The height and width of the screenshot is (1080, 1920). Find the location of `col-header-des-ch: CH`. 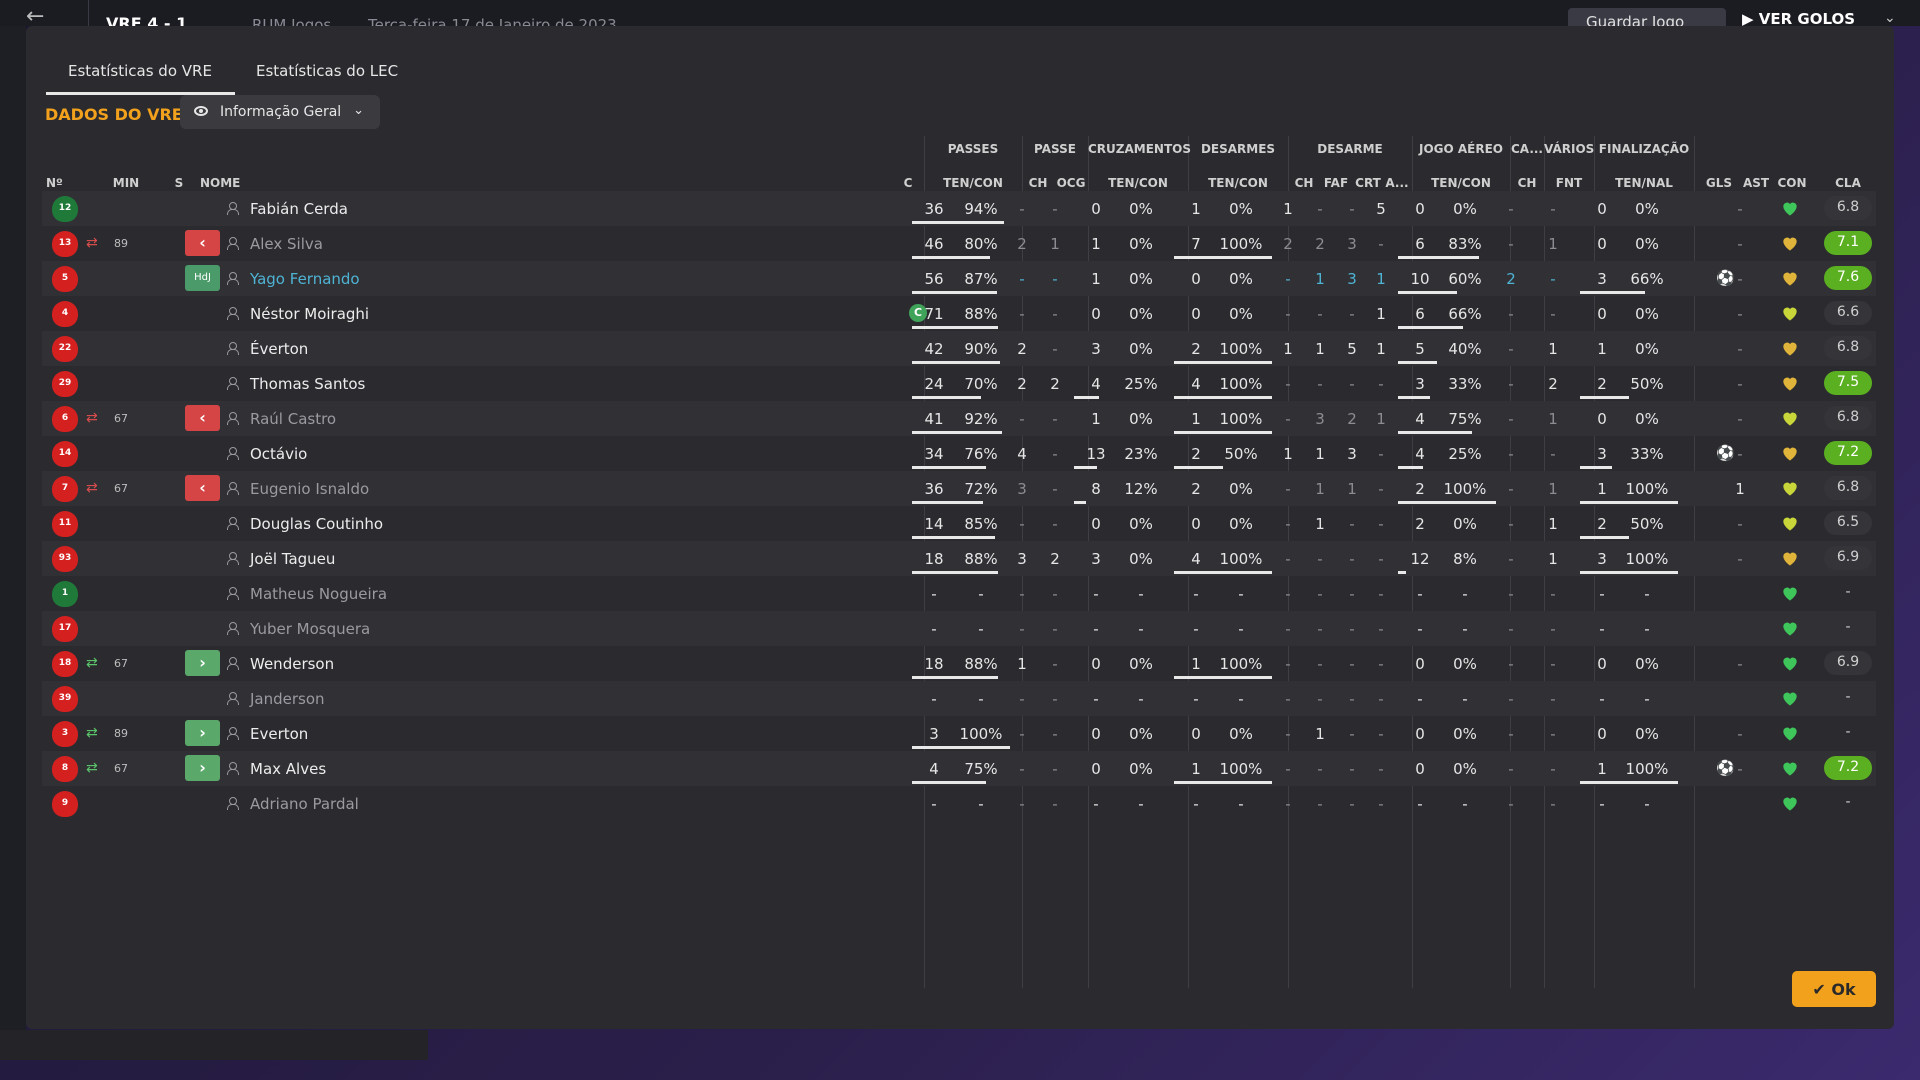

col-header-des-ch: CH is located at coordinates (1304, 183).